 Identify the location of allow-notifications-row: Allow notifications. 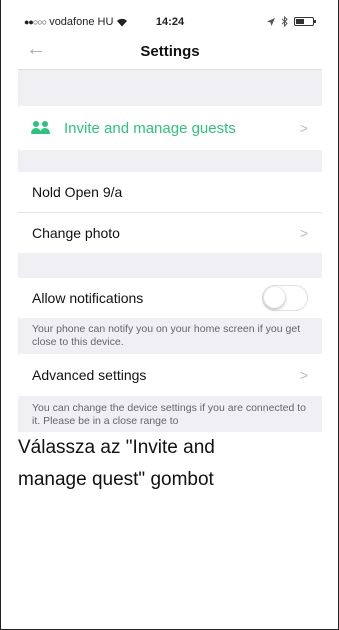
(170, 298).